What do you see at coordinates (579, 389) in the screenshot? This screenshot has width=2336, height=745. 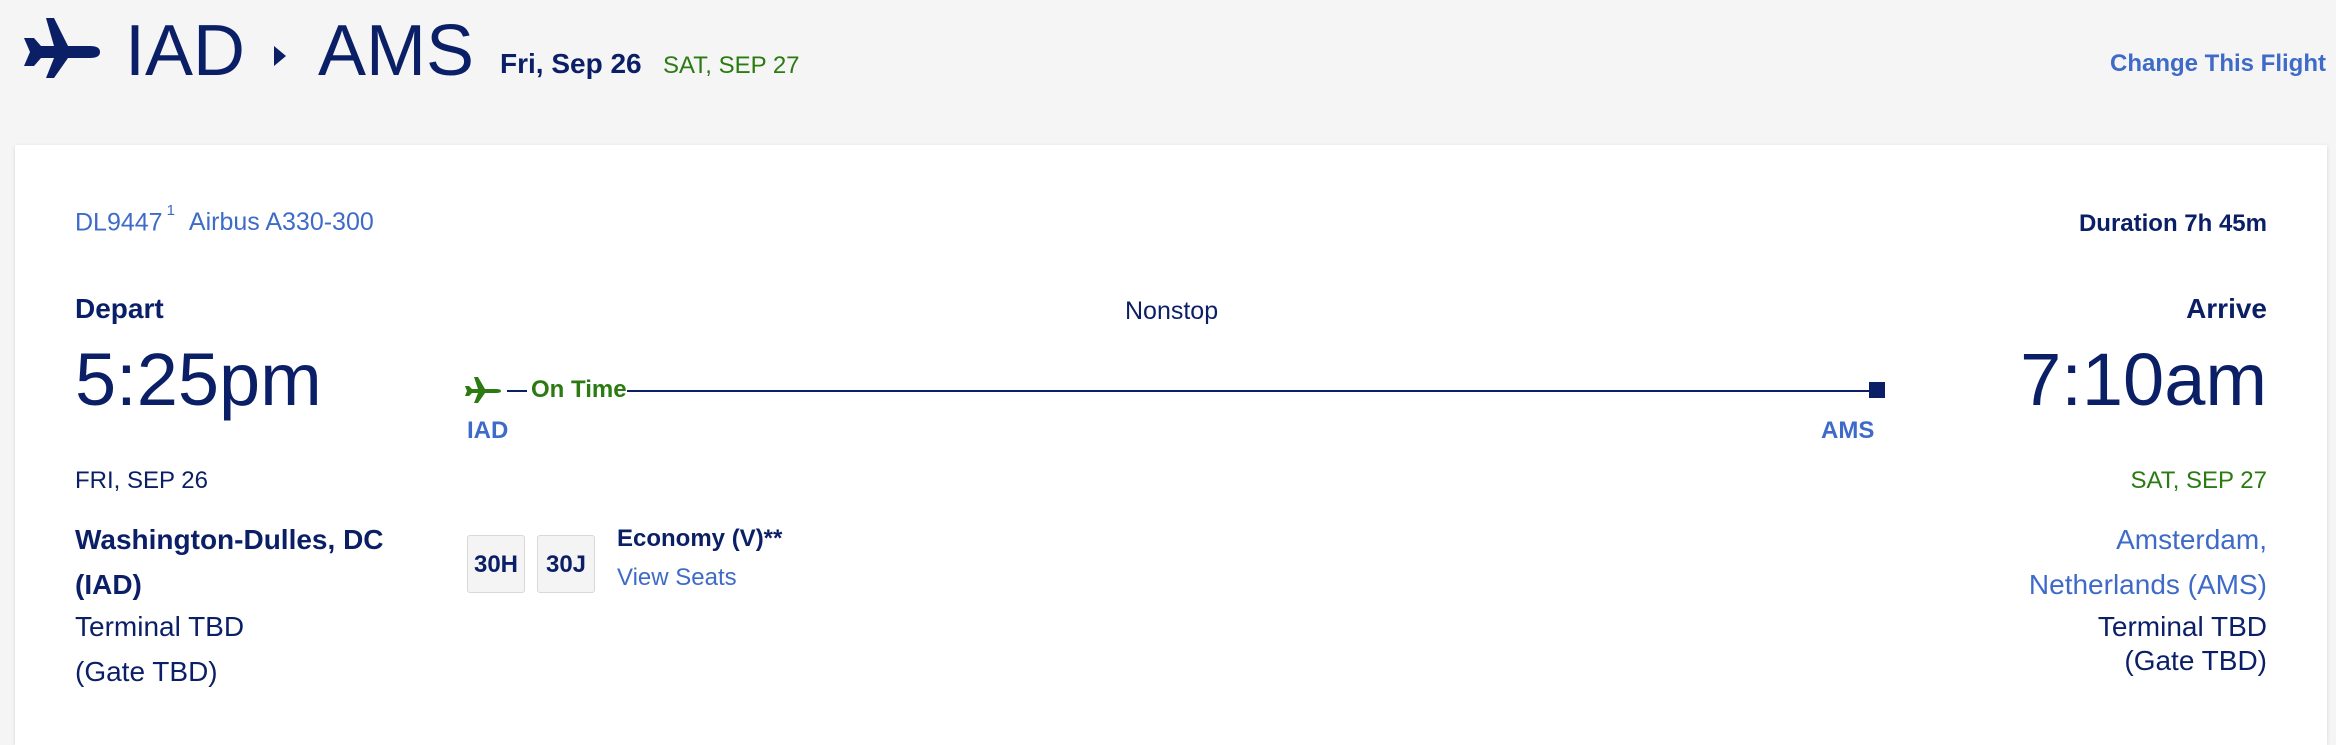 I see `flight-status: On Time` at bounding box center [579, 389].